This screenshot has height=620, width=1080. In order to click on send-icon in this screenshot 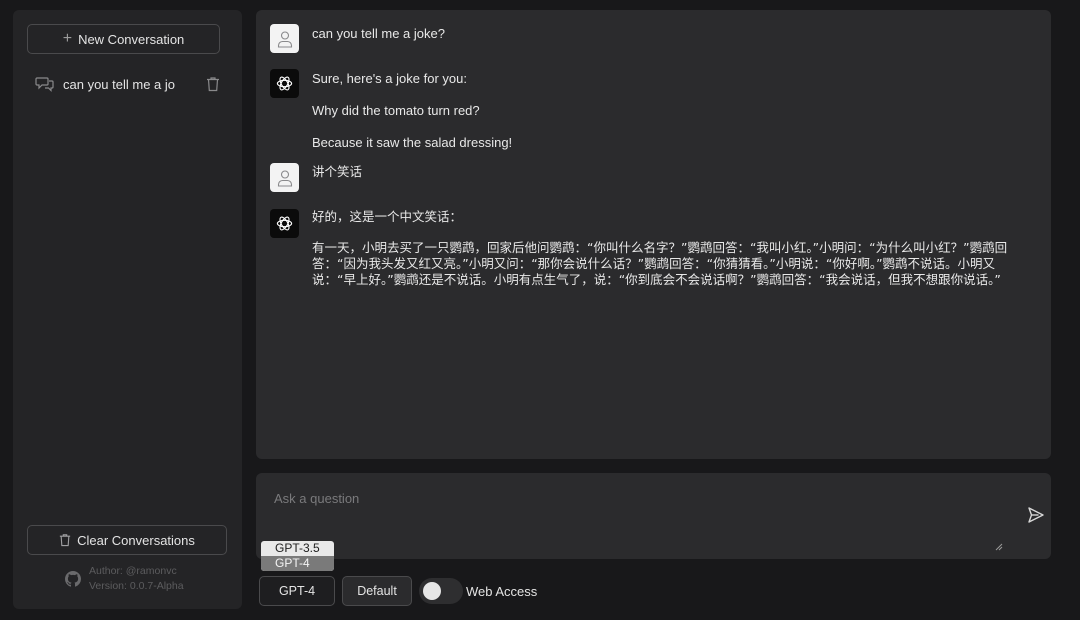, I will do `click(1036, 515)`.